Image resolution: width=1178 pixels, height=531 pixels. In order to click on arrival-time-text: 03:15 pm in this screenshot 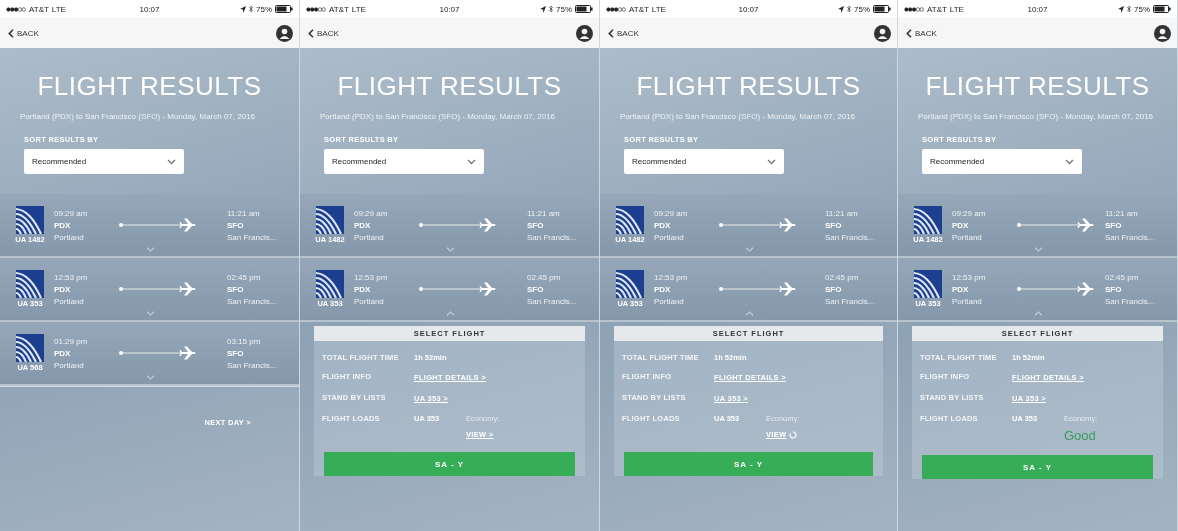, I will do `click(244, 341)`.